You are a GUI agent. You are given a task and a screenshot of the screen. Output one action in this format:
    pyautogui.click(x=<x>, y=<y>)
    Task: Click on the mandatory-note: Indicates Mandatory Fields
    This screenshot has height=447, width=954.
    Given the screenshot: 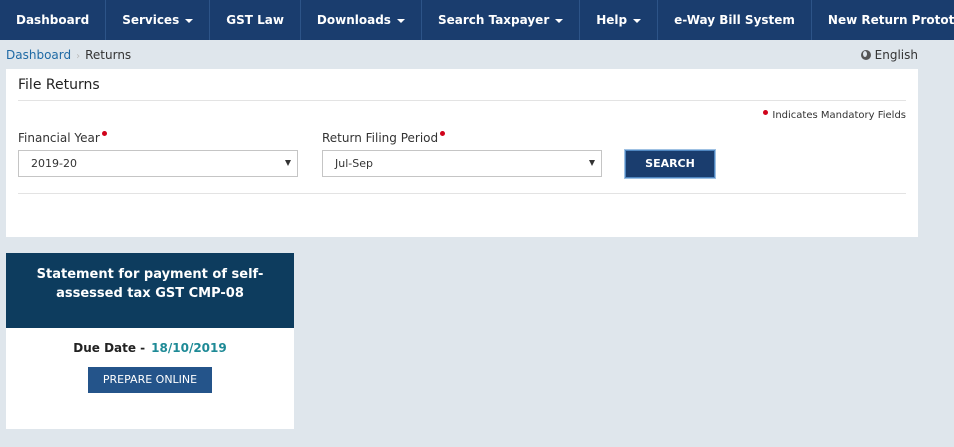 What is the action you would take?
    pyautogui.click(x=834, y=115)
    